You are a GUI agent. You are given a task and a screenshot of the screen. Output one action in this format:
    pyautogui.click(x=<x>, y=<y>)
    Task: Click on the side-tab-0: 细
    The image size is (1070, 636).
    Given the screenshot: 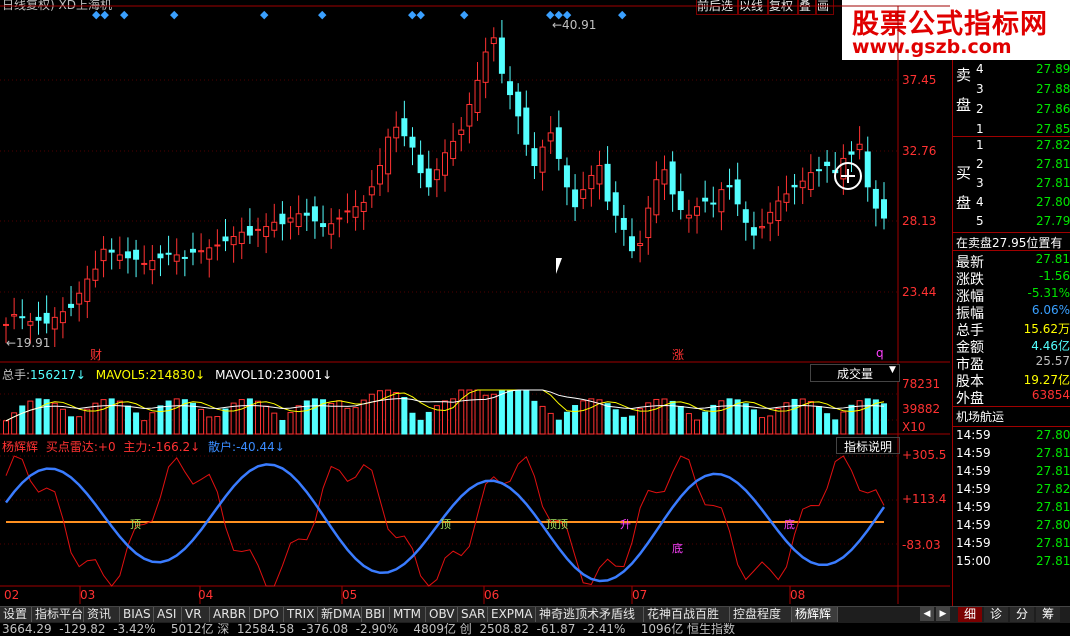 What is the action you would take?
    pyautogui.click(x=970, y=614)
    